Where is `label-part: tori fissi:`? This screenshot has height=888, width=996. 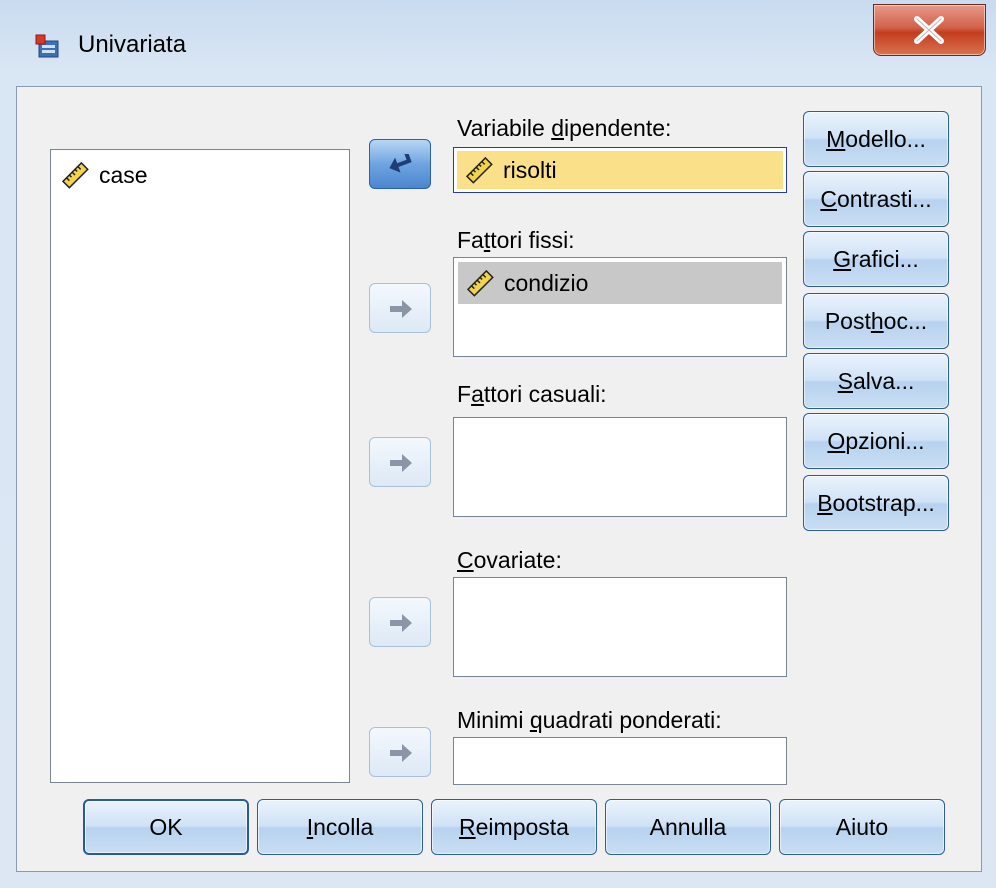
label-part: tori fissi: is located at coordinates (532, 240).